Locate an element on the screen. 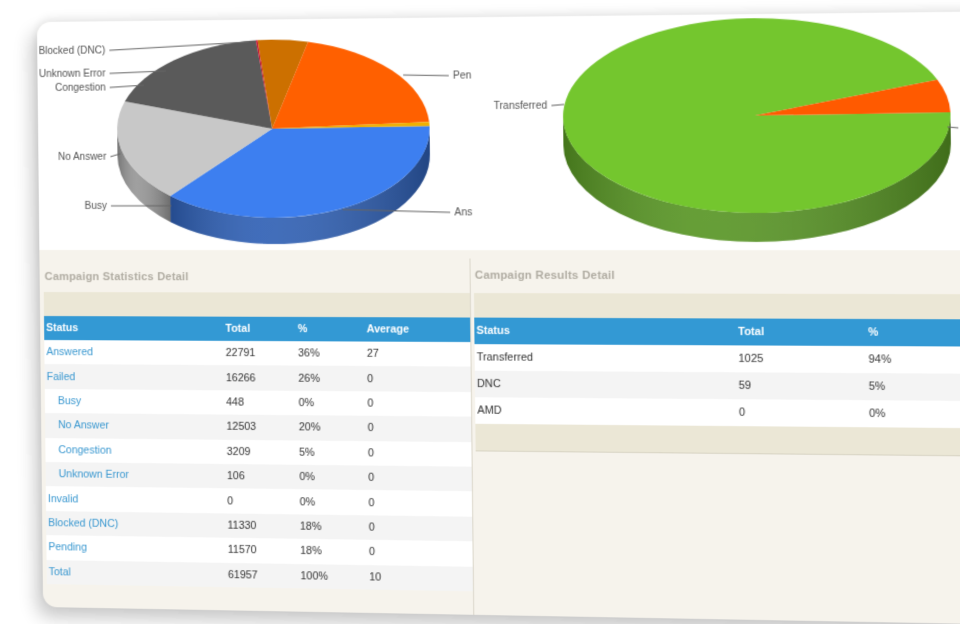 This screenshot has width=960, height=624. status-link: No Answer is located at coordinates (78, 425).